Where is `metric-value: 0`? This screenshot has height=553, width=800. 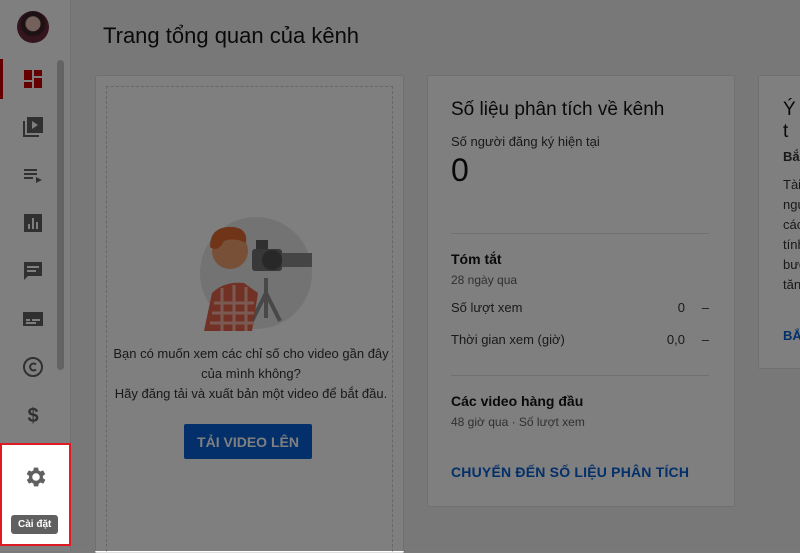 metric-value: 0 is located at coordinates (681, 307).